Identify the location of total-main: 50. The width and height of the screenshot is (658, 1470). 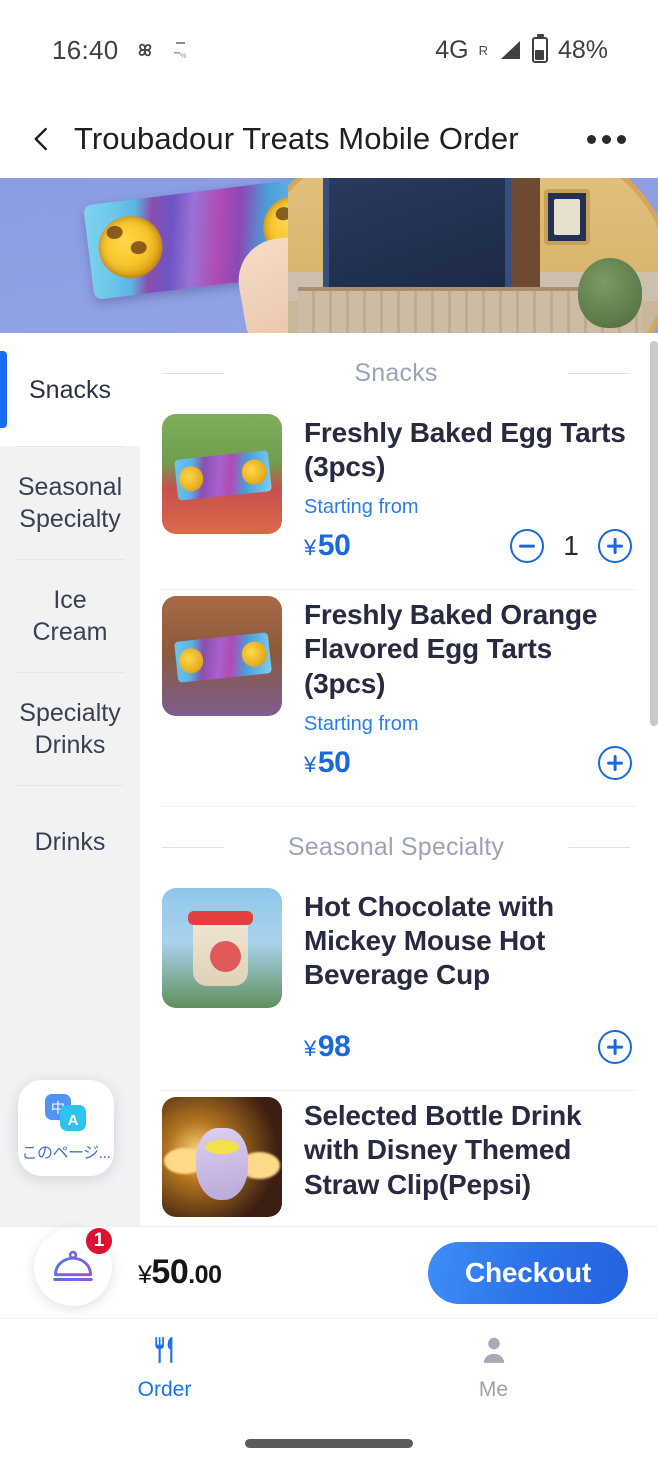
(170, 1272).